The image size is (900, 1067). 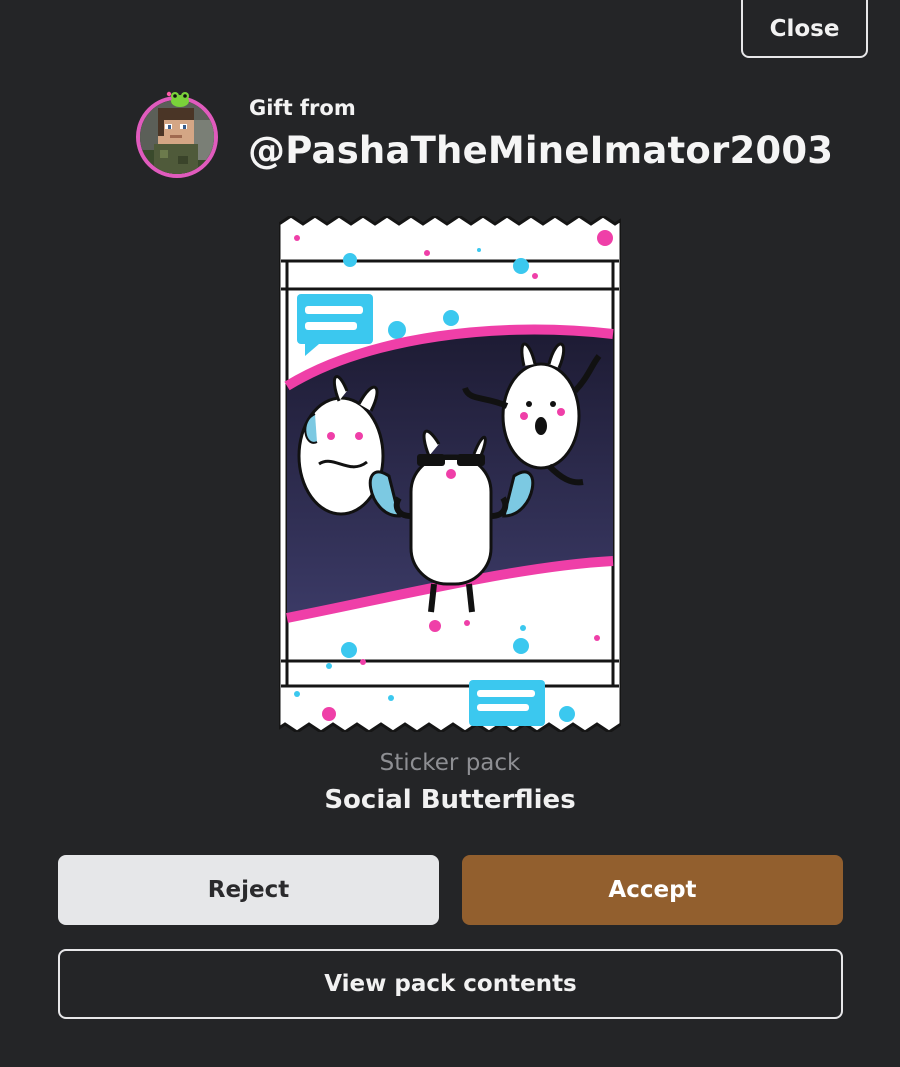 I want to click on view-pack-contents-button: View pack contents, so click(x=450, y=984).